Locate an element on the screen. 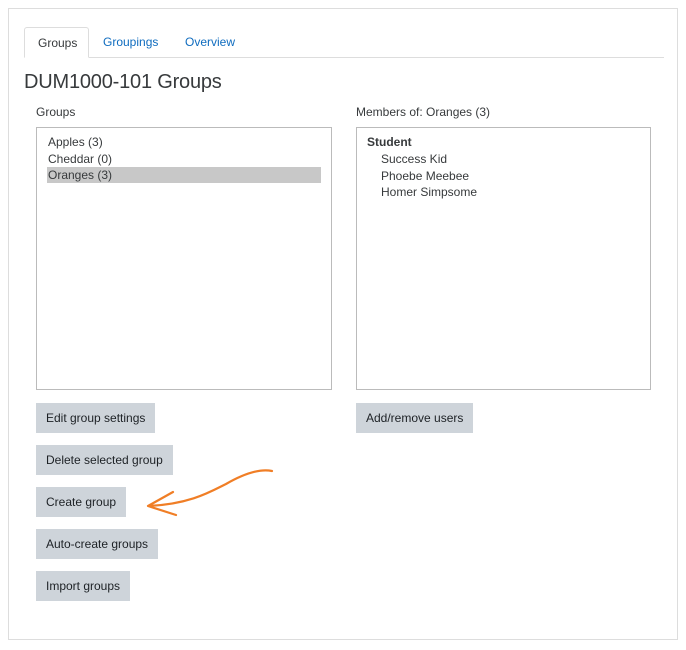  auto-create-groups-button: Auto-create groups is located at coordinates (97, 544).